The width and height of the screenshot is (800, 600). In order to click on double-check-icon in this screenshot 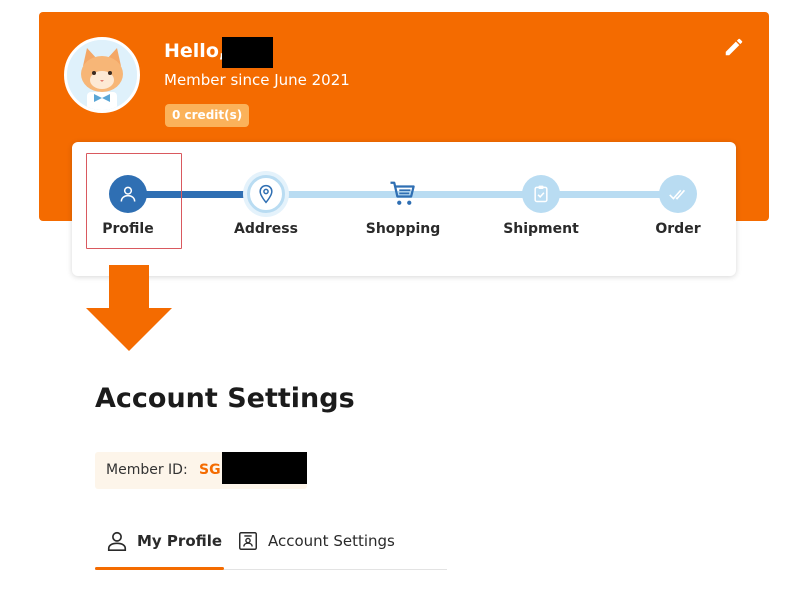, I will do `click(677, 194)`.